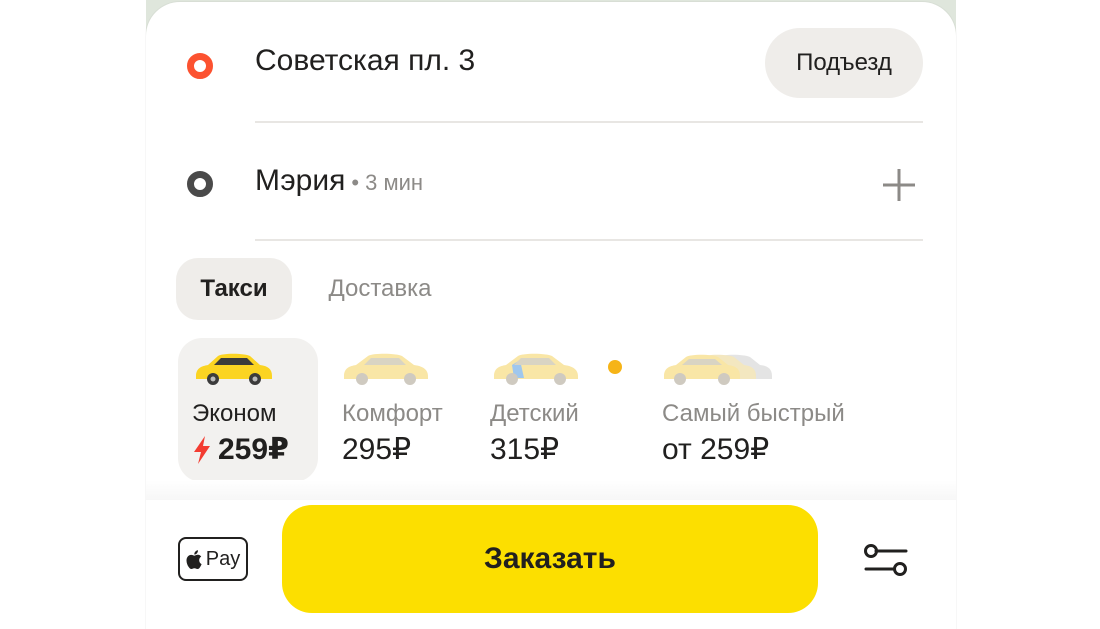  I want to click on order-settings-button, so click(886, 560).